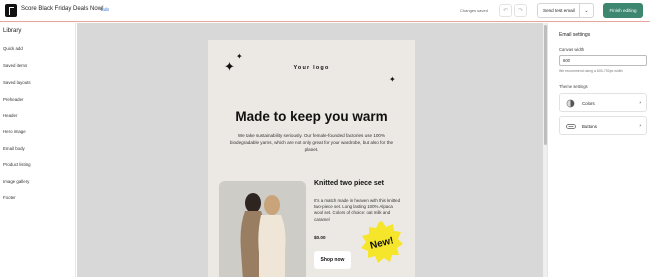  I want to click on sidebar-item-image-gallery: Image gallery, so click(16, 181).